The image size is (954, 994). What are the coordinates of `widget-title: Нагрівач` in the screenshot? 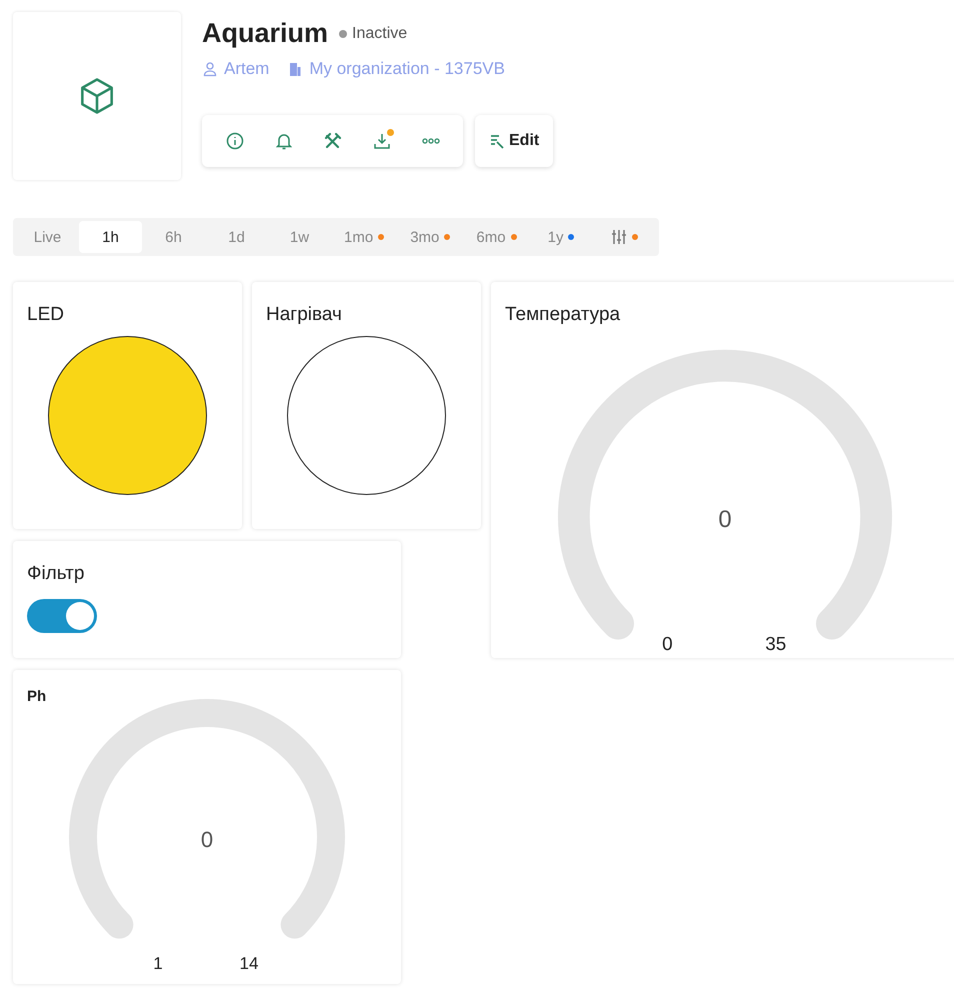 It's located at (304, 315).